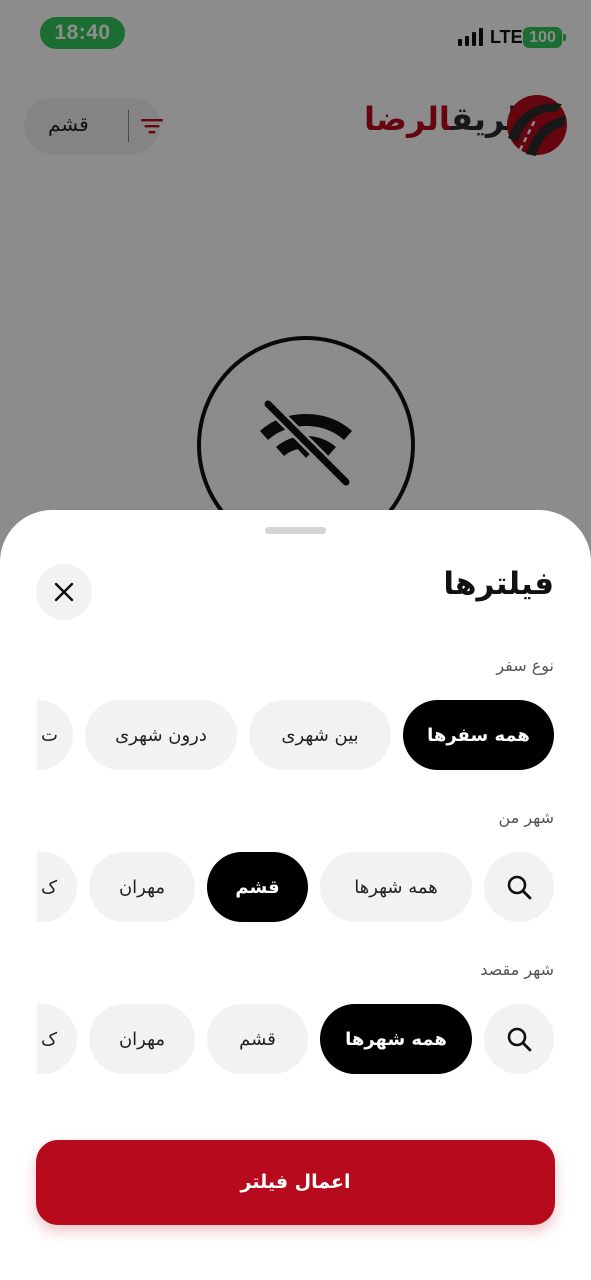 Image resolution: width=591 pixels, height=1280 pixels. I want to click on chip-origin-partial: ک, so click(57, 887).